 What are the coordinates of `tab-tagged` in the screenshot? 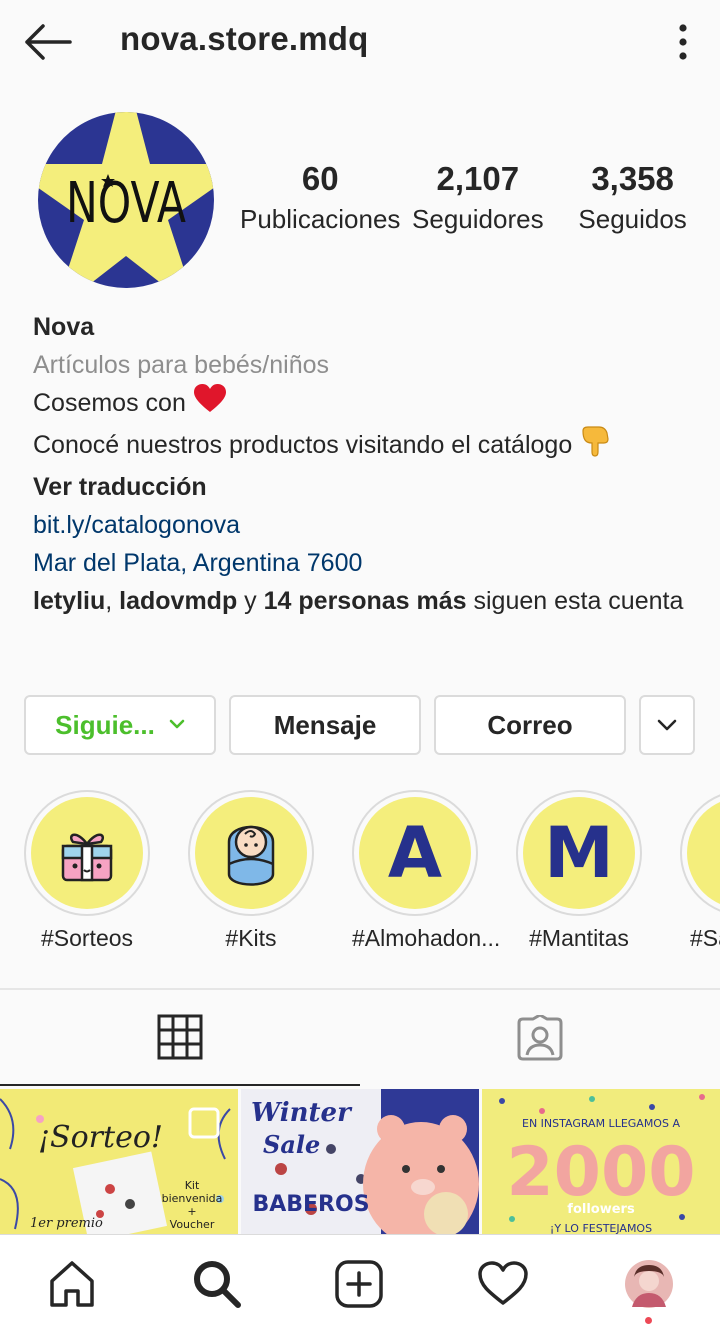 It's located at (540, 1038).